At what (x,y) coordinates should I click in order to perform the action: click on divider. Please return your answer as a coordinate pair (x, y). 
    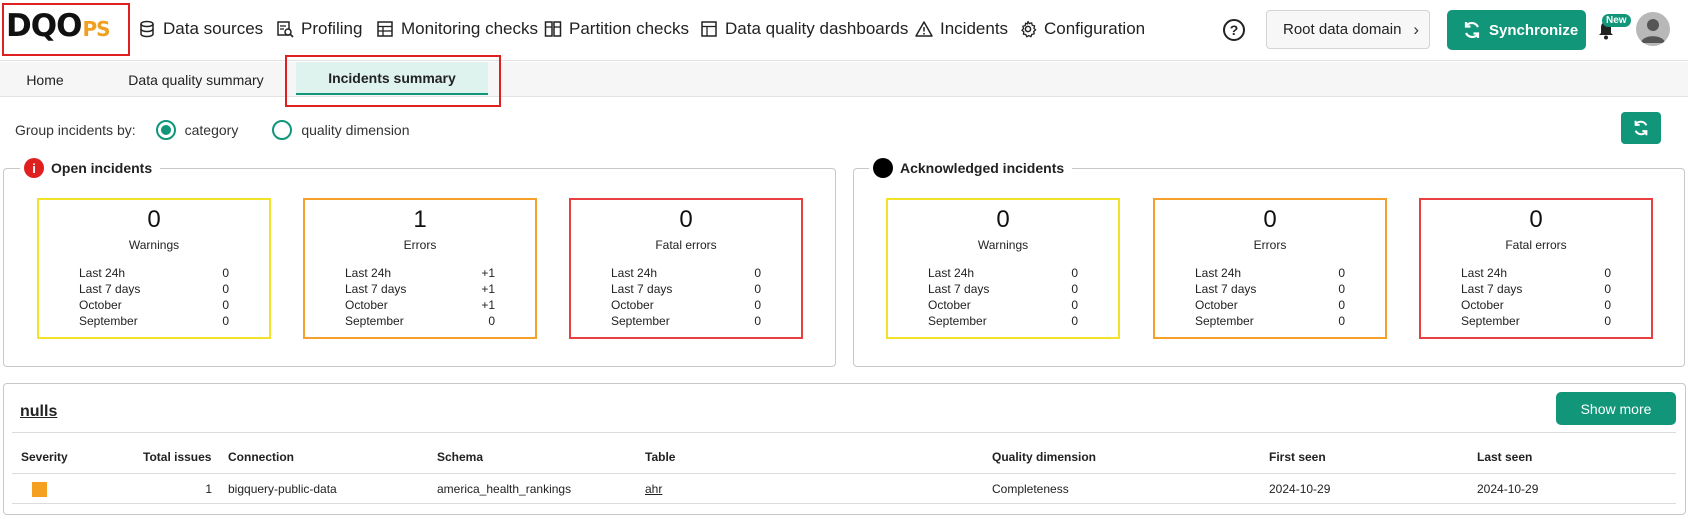
    Looking at the image, I should click on (844, 503).